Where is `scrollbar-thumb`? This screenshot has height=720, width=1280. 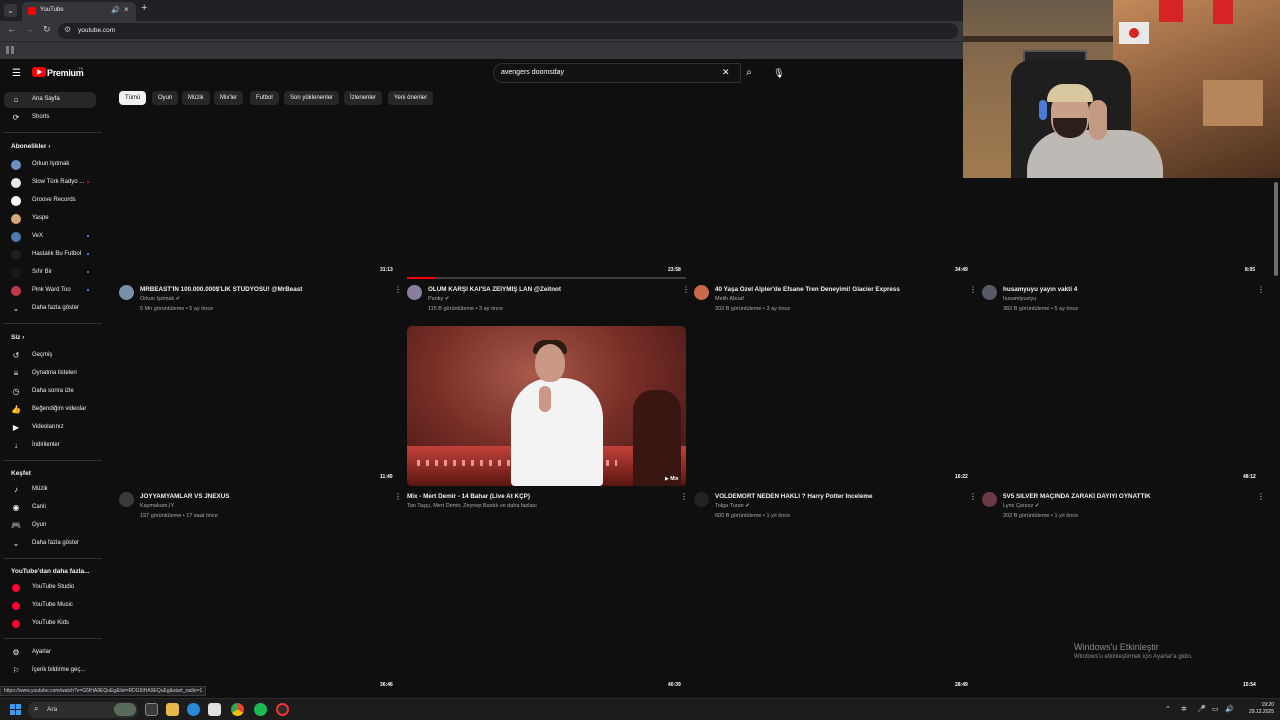
scrollbar-thumb is located at coordinates (1276, 229).